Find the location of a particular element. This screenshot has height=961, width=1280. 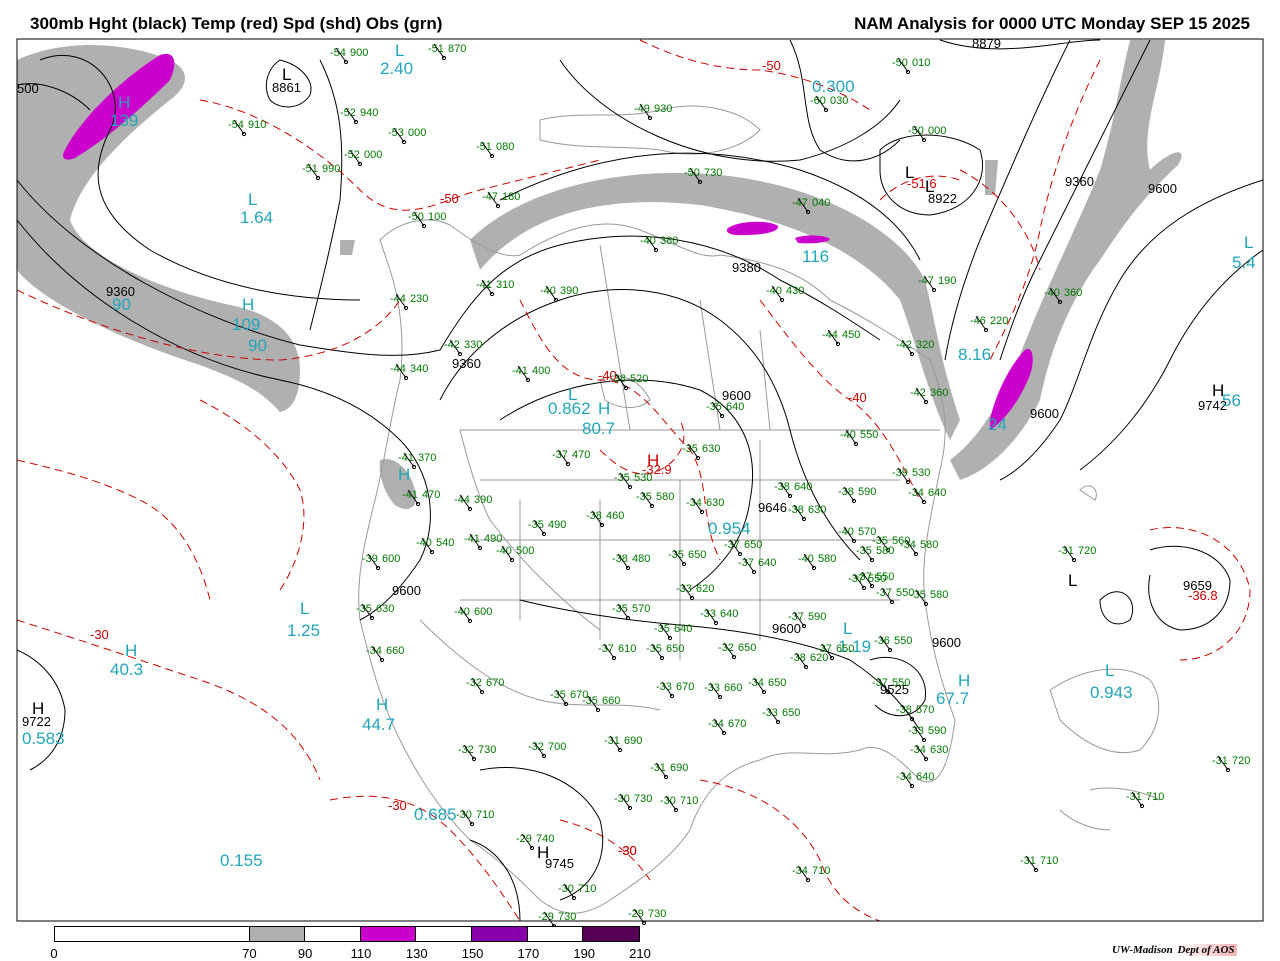

station-temp: -41 is located at coordinates (410, 495).